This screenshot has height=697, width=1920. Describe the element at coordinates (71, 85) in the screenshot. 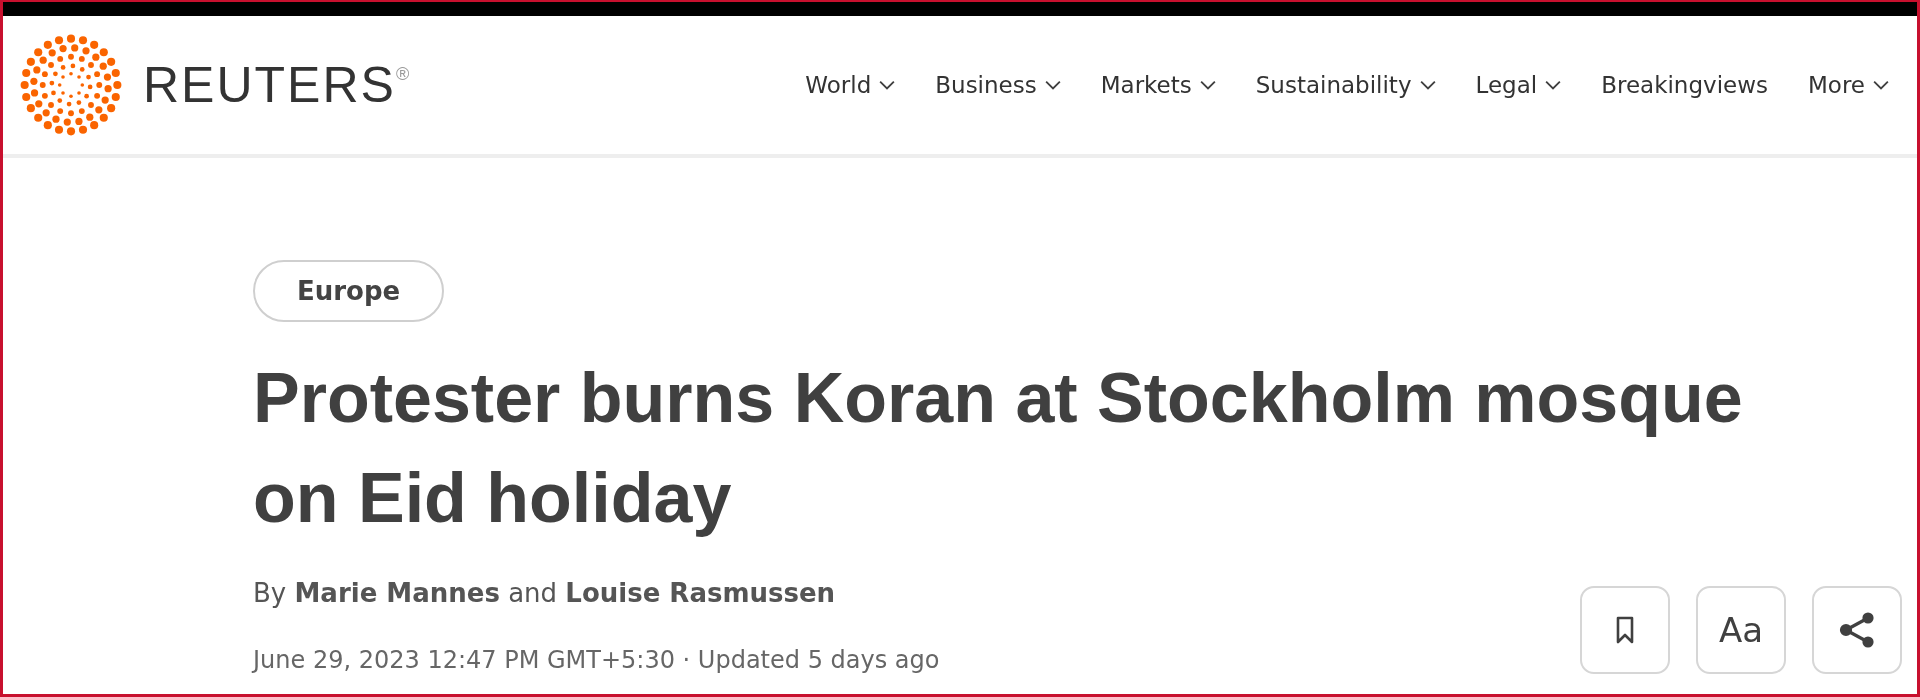

I see `logo-icon` at that location.